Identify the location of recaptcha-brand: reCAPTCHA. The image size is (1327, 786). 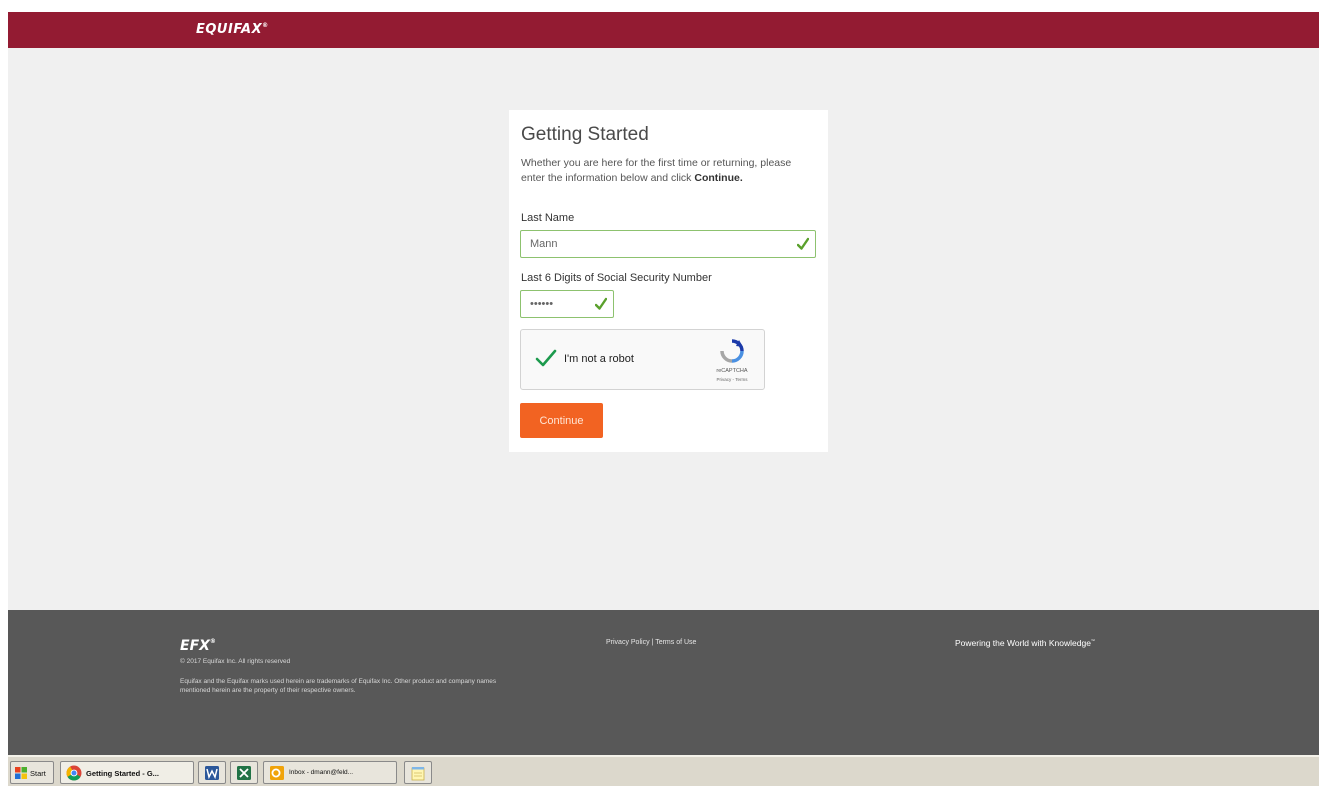
(732, 371).